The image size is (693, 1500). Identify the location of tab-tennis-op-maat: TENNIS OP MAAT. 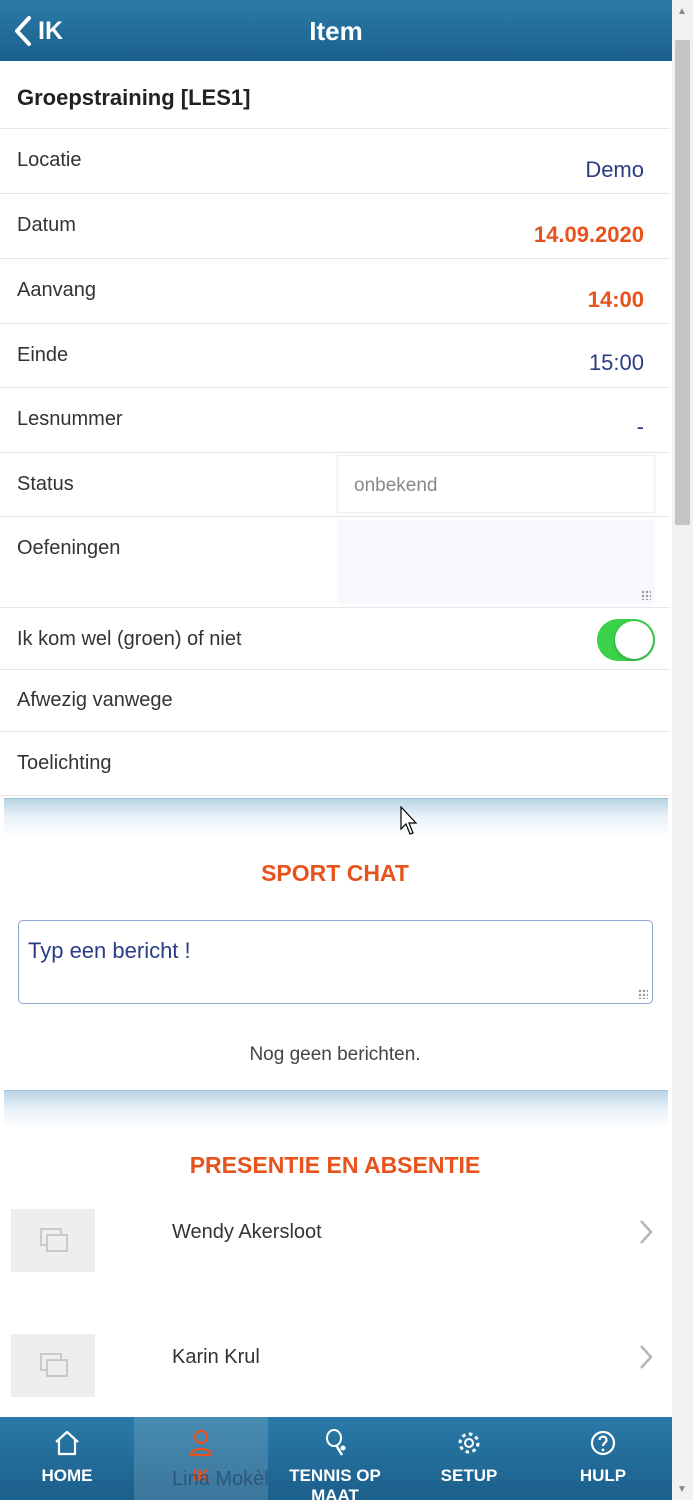
(335, 1458).